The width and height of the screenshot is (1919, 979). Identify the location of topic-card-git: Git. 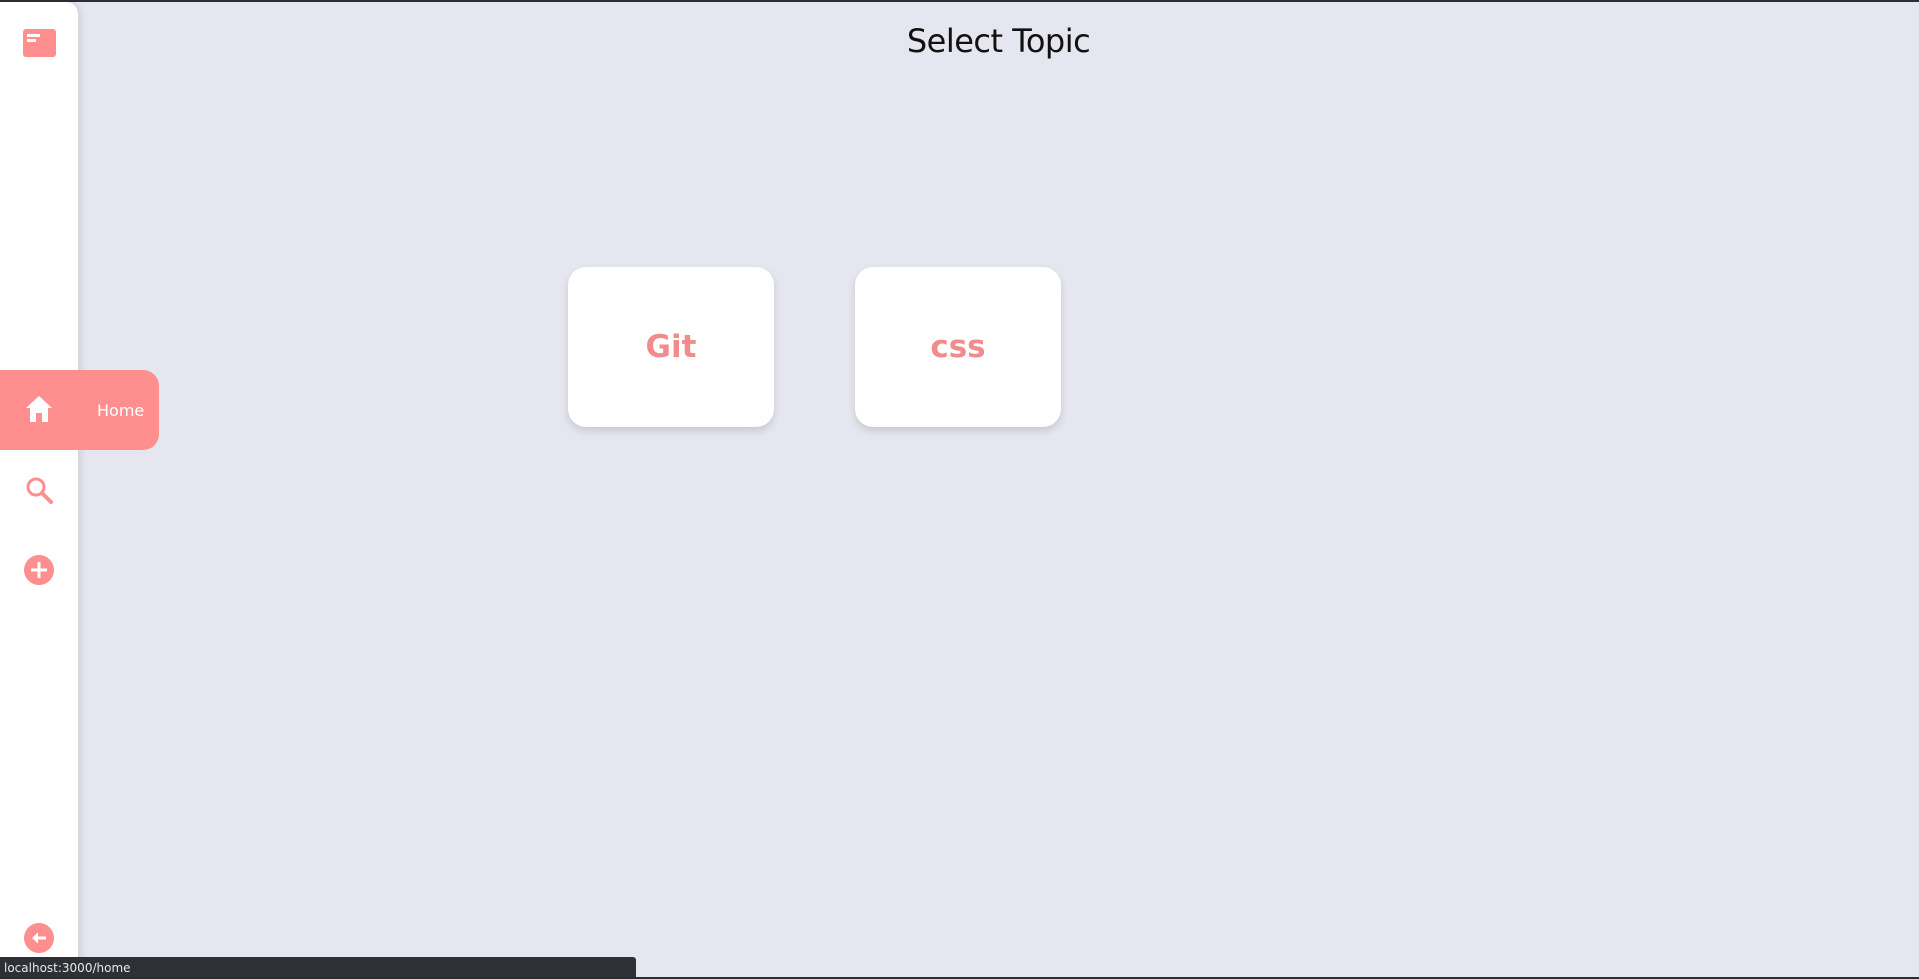
(671, 347).